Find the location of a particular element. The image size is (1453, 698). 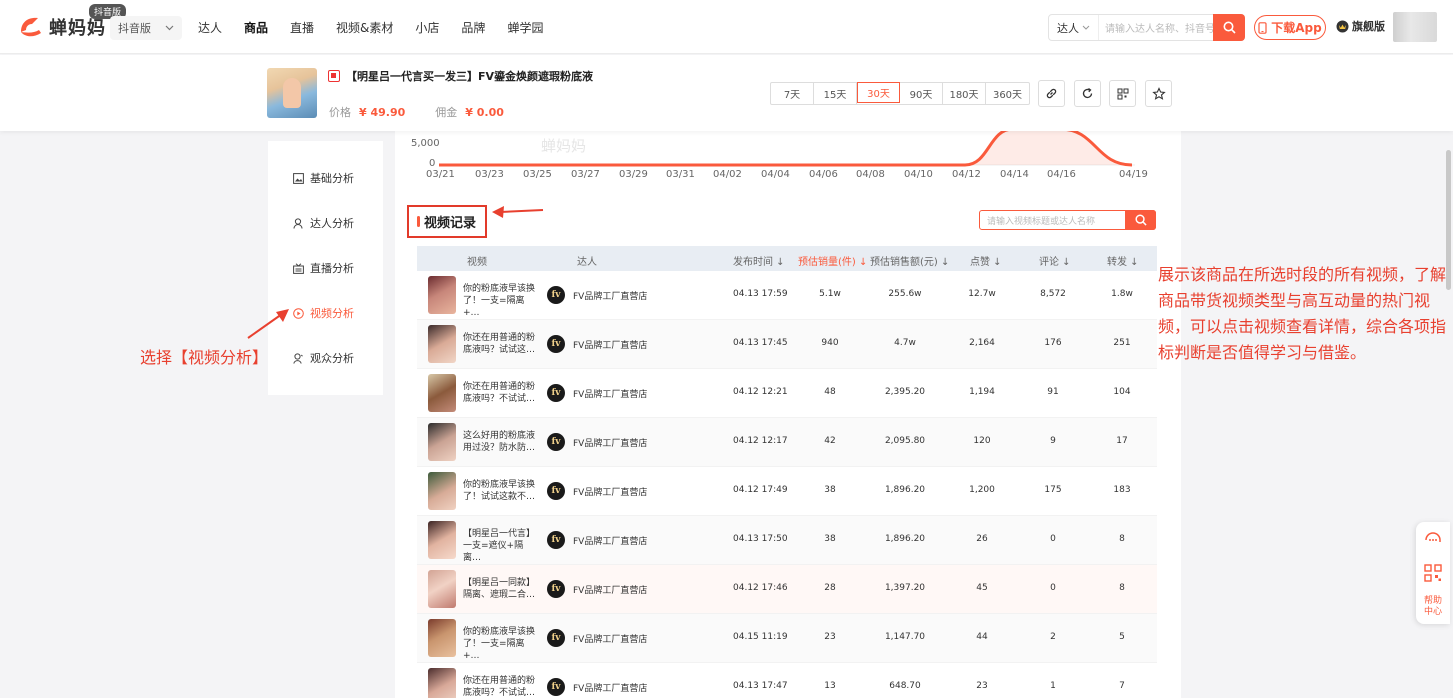

col-est-sales: 预估销量(件) ↓ is located at coordinates (832, 260).